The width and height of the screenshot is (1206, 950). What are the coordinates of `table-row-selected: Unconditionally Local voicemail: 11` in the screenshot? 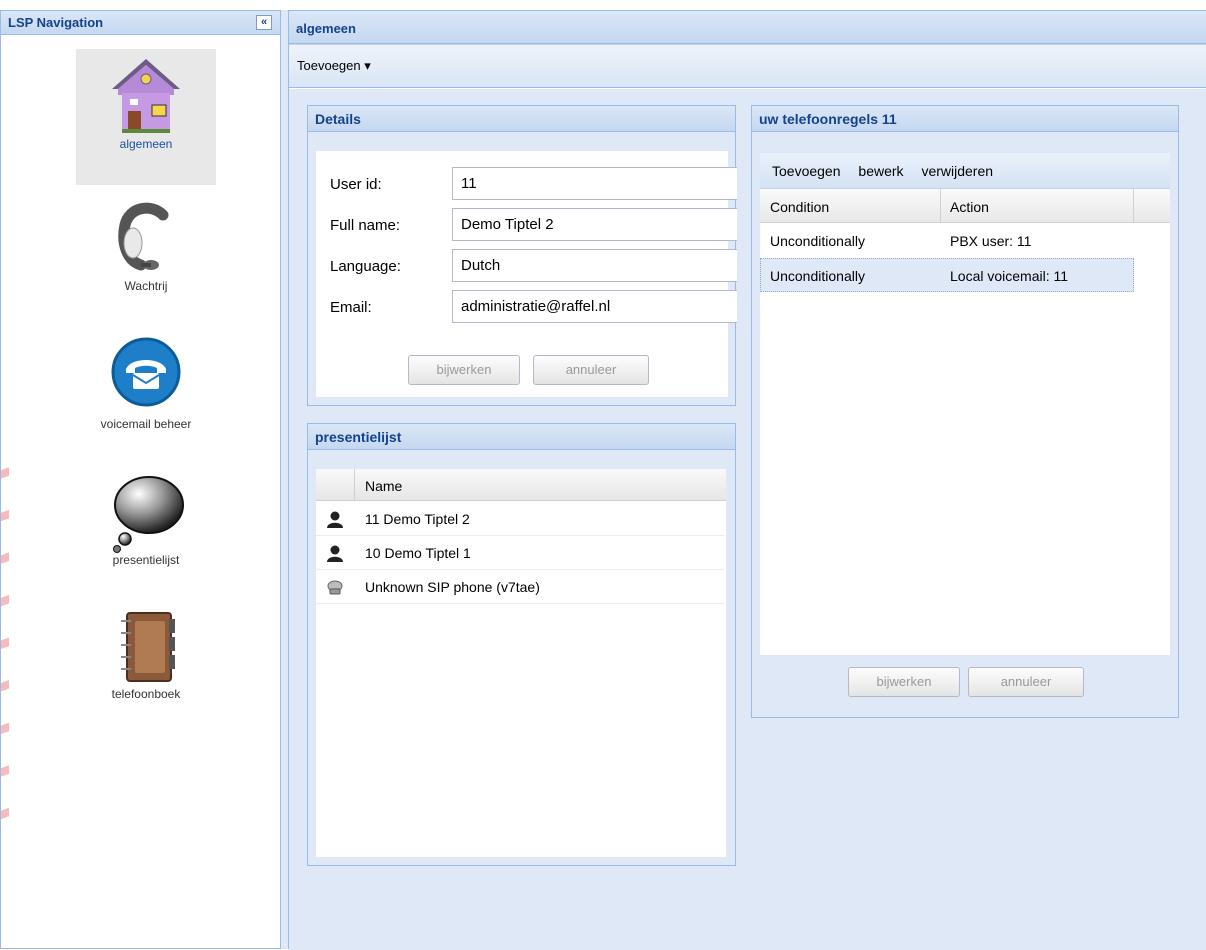 It's located at (947, 275).